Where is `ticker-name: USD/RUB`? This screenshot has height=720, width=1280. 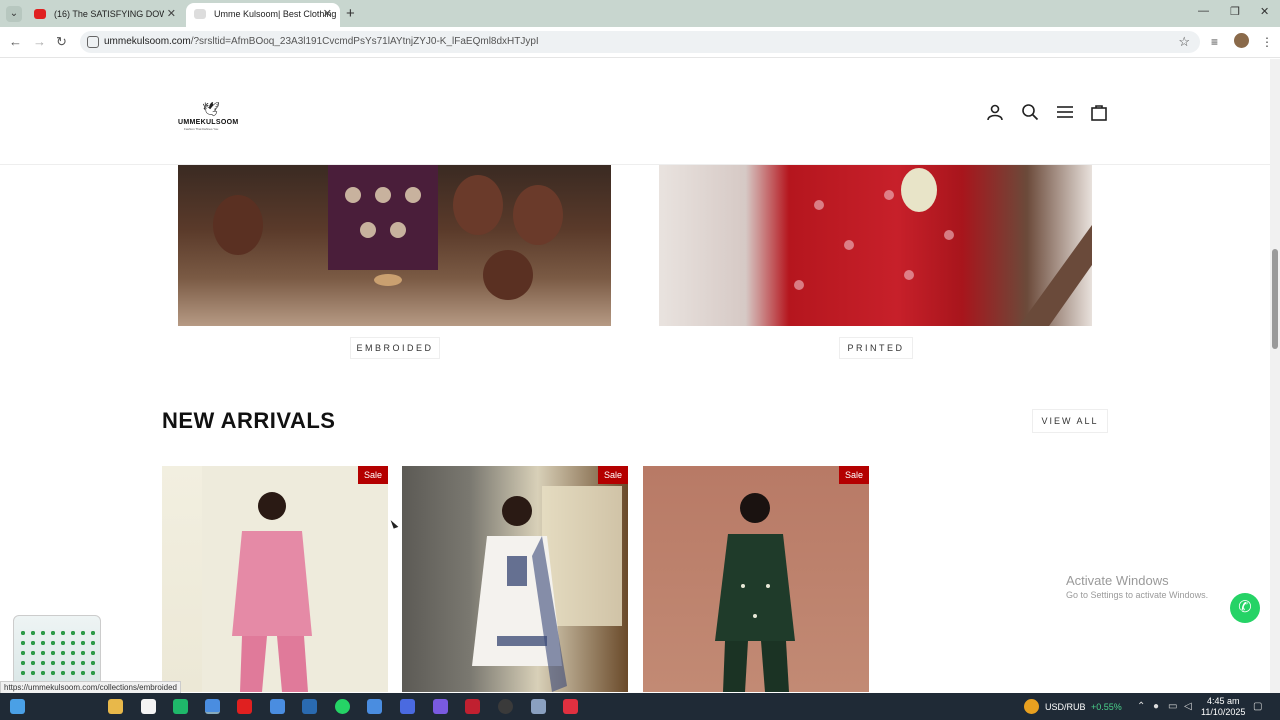
ticker-name: USD/RUB is located at coordinates (1065, 707).